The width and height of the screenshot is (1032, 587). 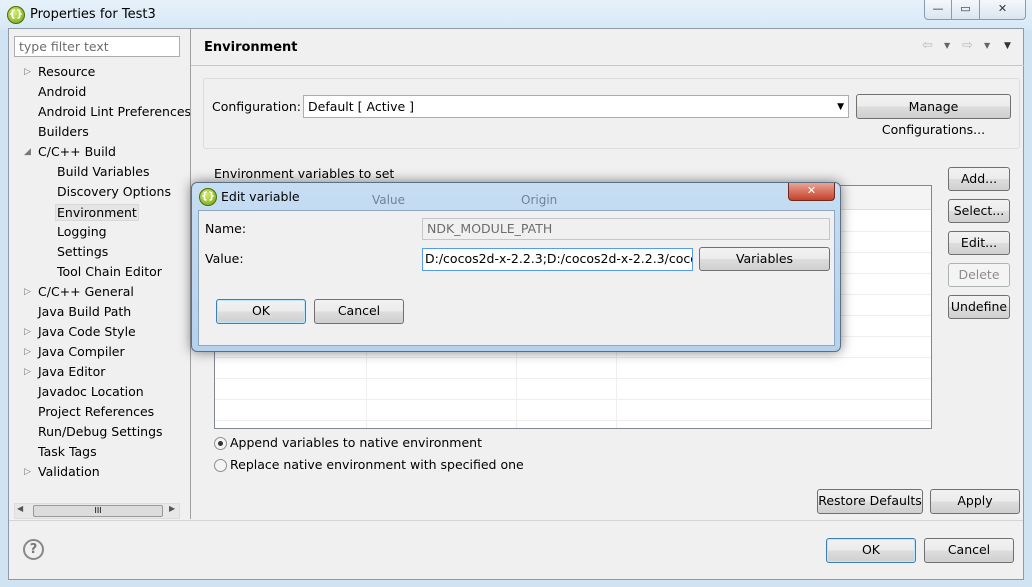 What do you see at coordinates (67, 451) in the screenshot?
I see `sidebar-item: Task Tags` at bounding box center [67, 451].